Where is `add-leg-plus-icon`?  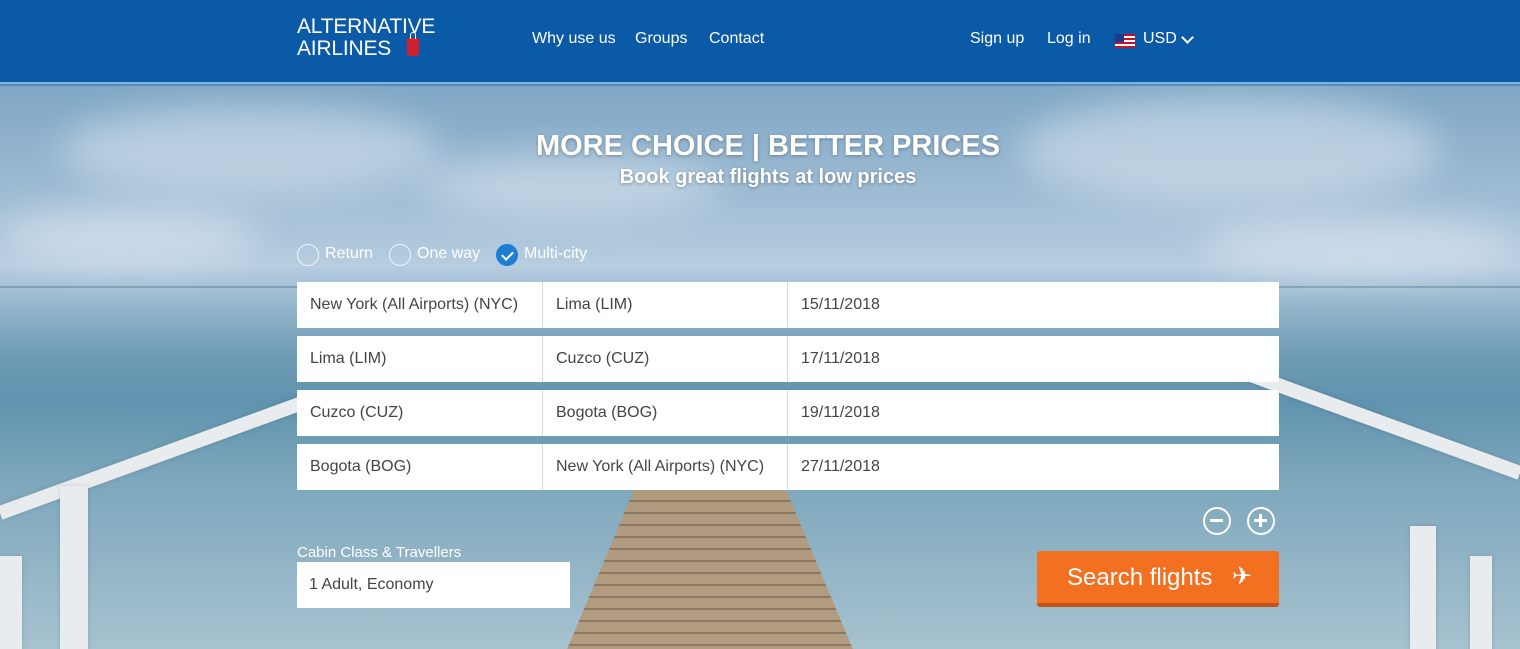
add-leg-plus-icon is located at coordinates (1261, 521).